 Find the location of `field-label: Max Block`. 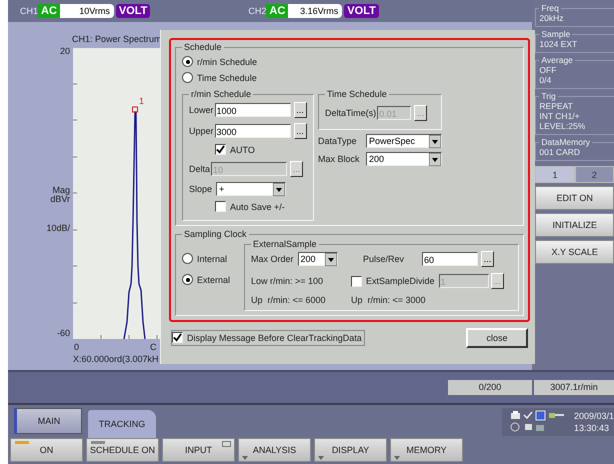

field-label: Max Block is located at coordinates (339, 159).